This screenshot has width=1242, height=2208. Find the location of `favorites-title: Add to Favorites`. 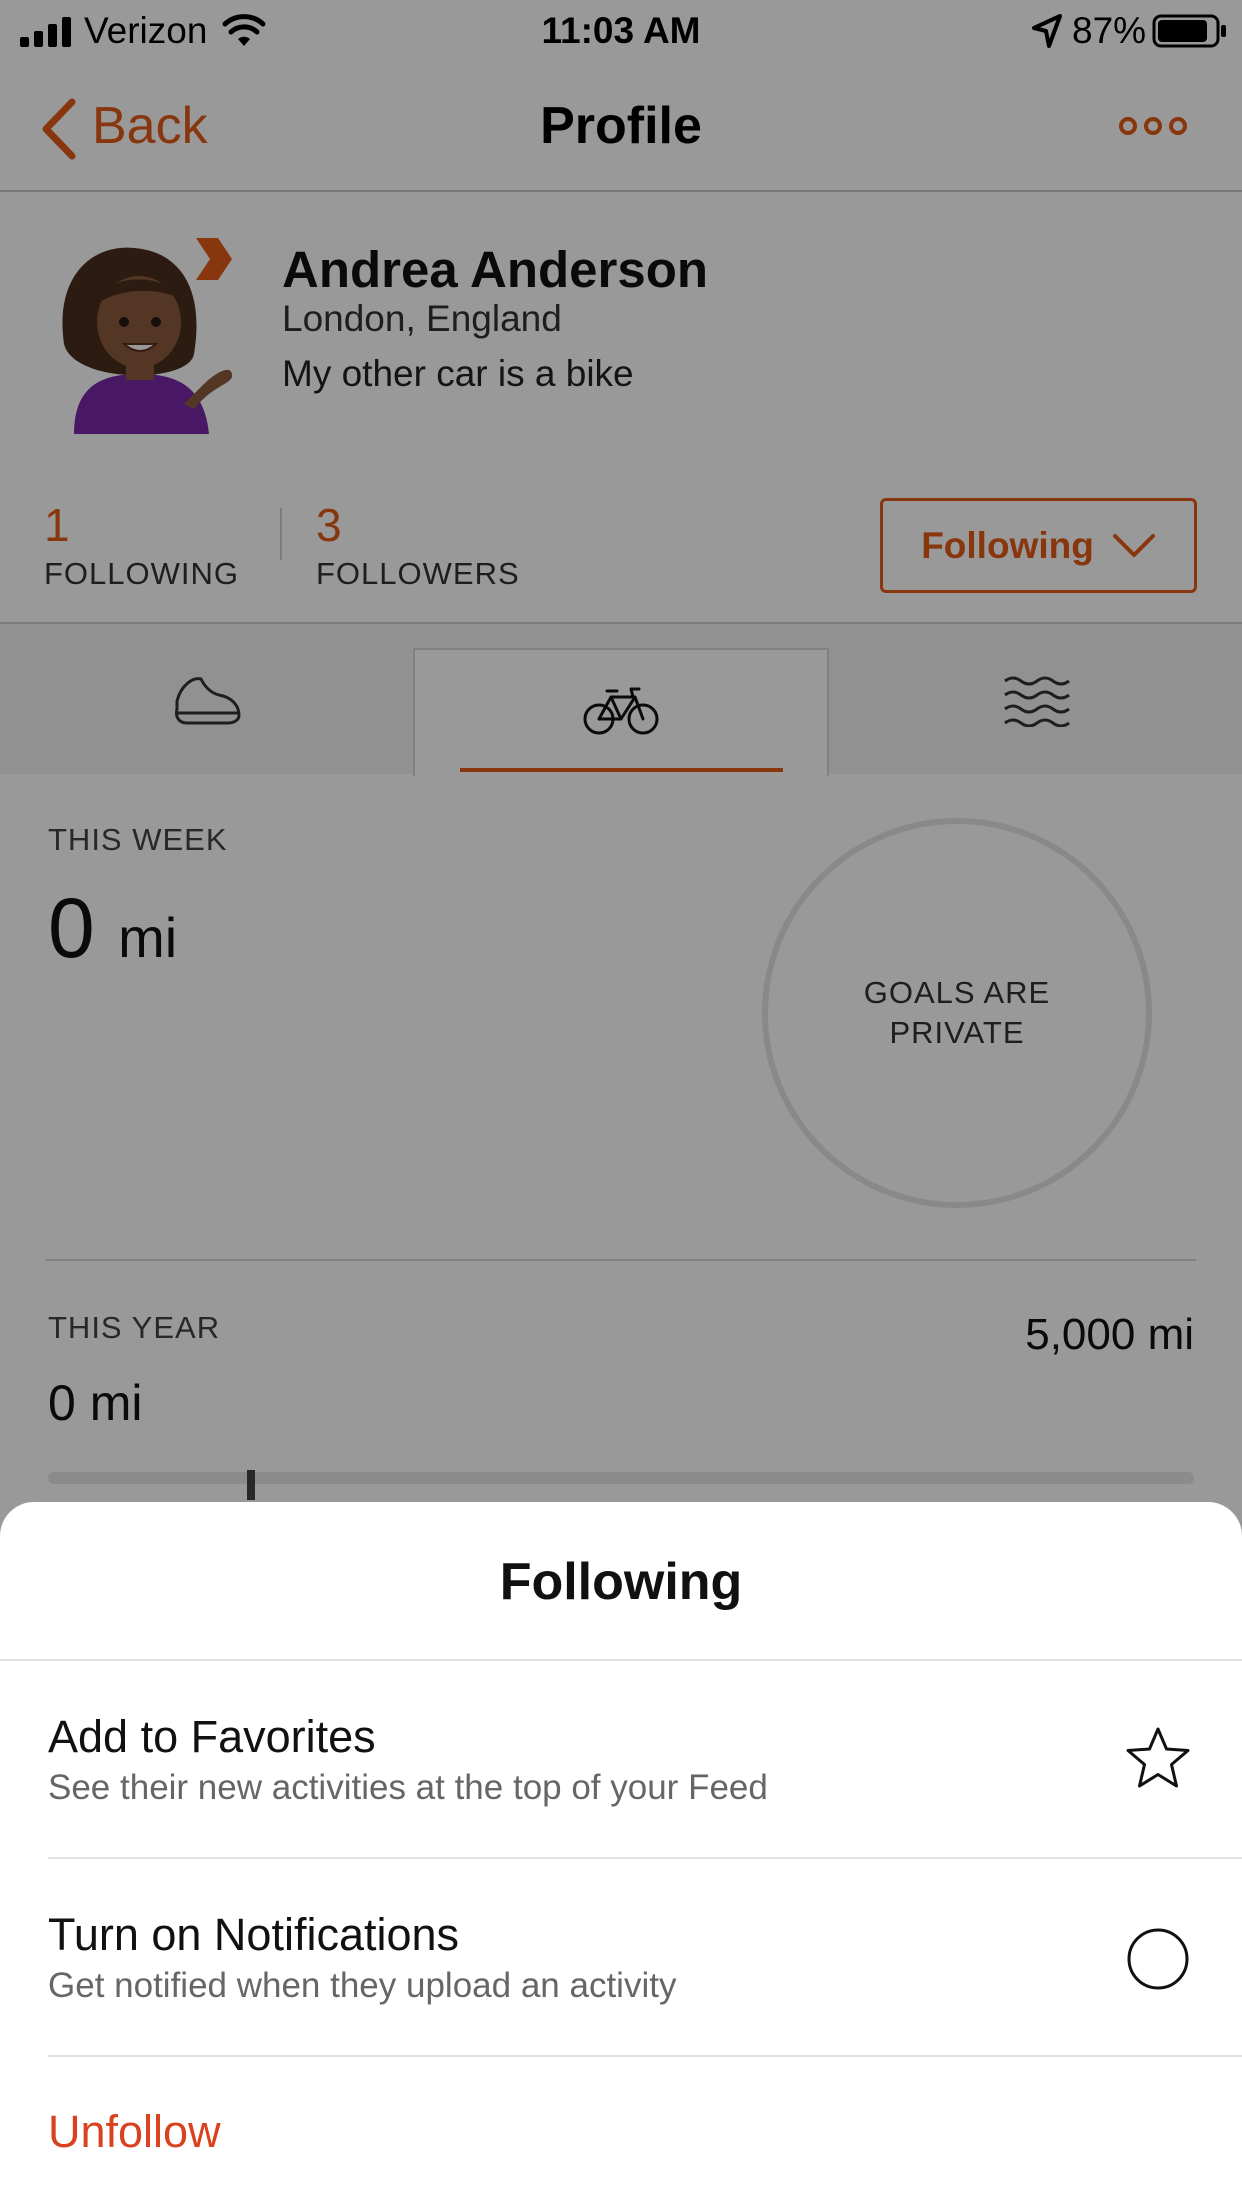

favorites-title: Add to Favorites is located at coordinates (212, 1736).